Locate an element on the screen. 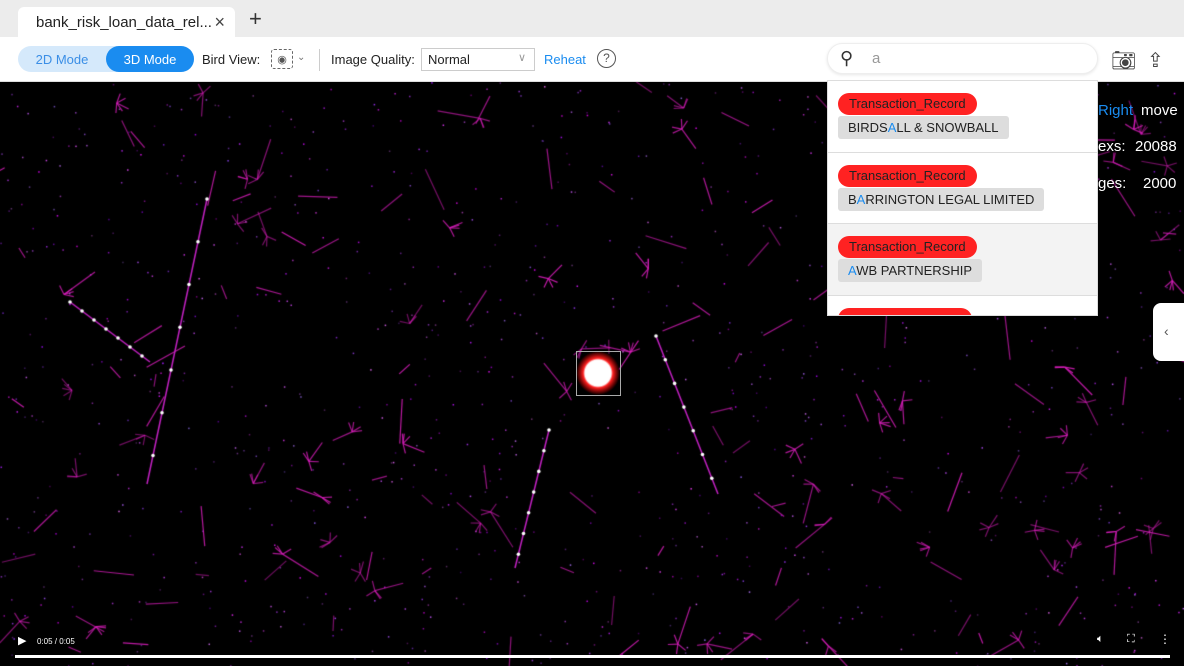  search-icon: ⚲ is located at coordinates (847, 58).